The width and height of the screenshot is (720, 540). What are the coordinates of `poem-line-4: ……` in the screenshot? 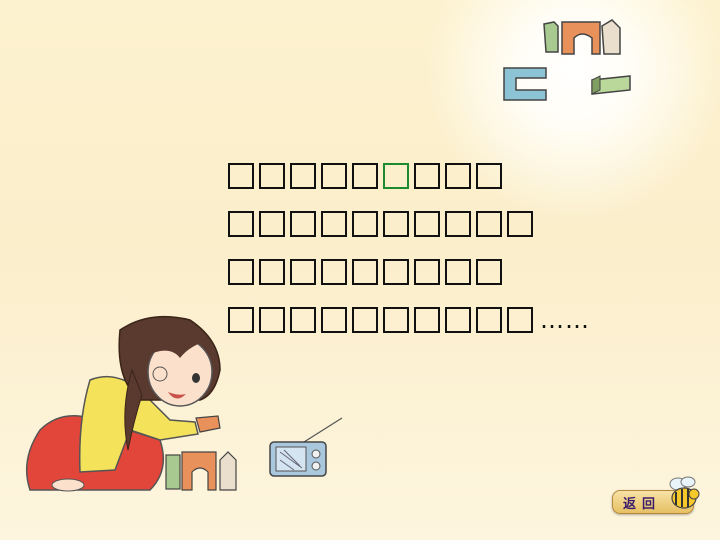 It's located at (409, 320).